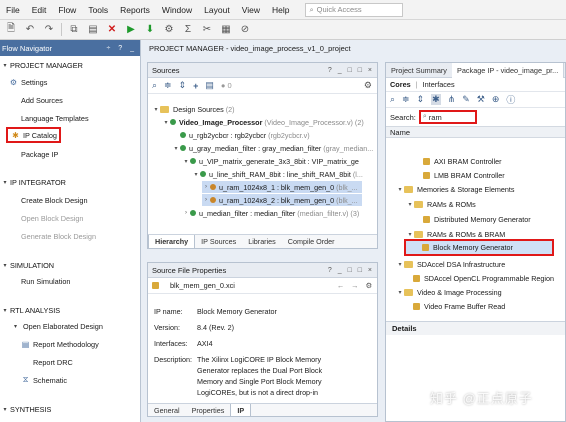 The width and height of the screenshot is (566, 422). I want to click on prop-label-description: Description:, so click(173, 359).